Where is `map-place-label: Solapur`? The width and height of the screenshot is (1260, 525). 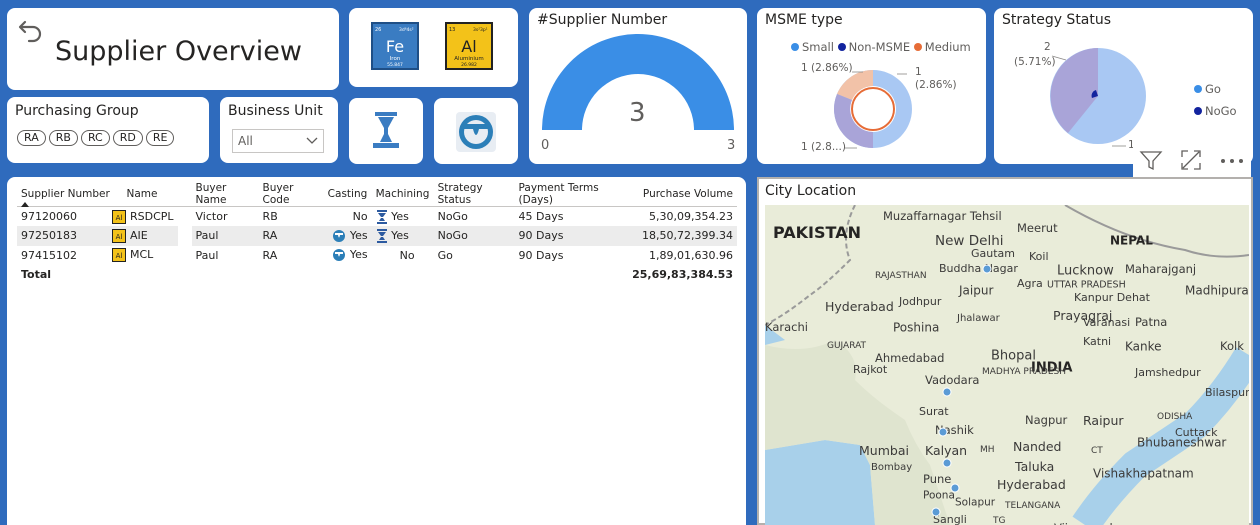 map-place-label: Solapur is located at coordinates (975, 502).